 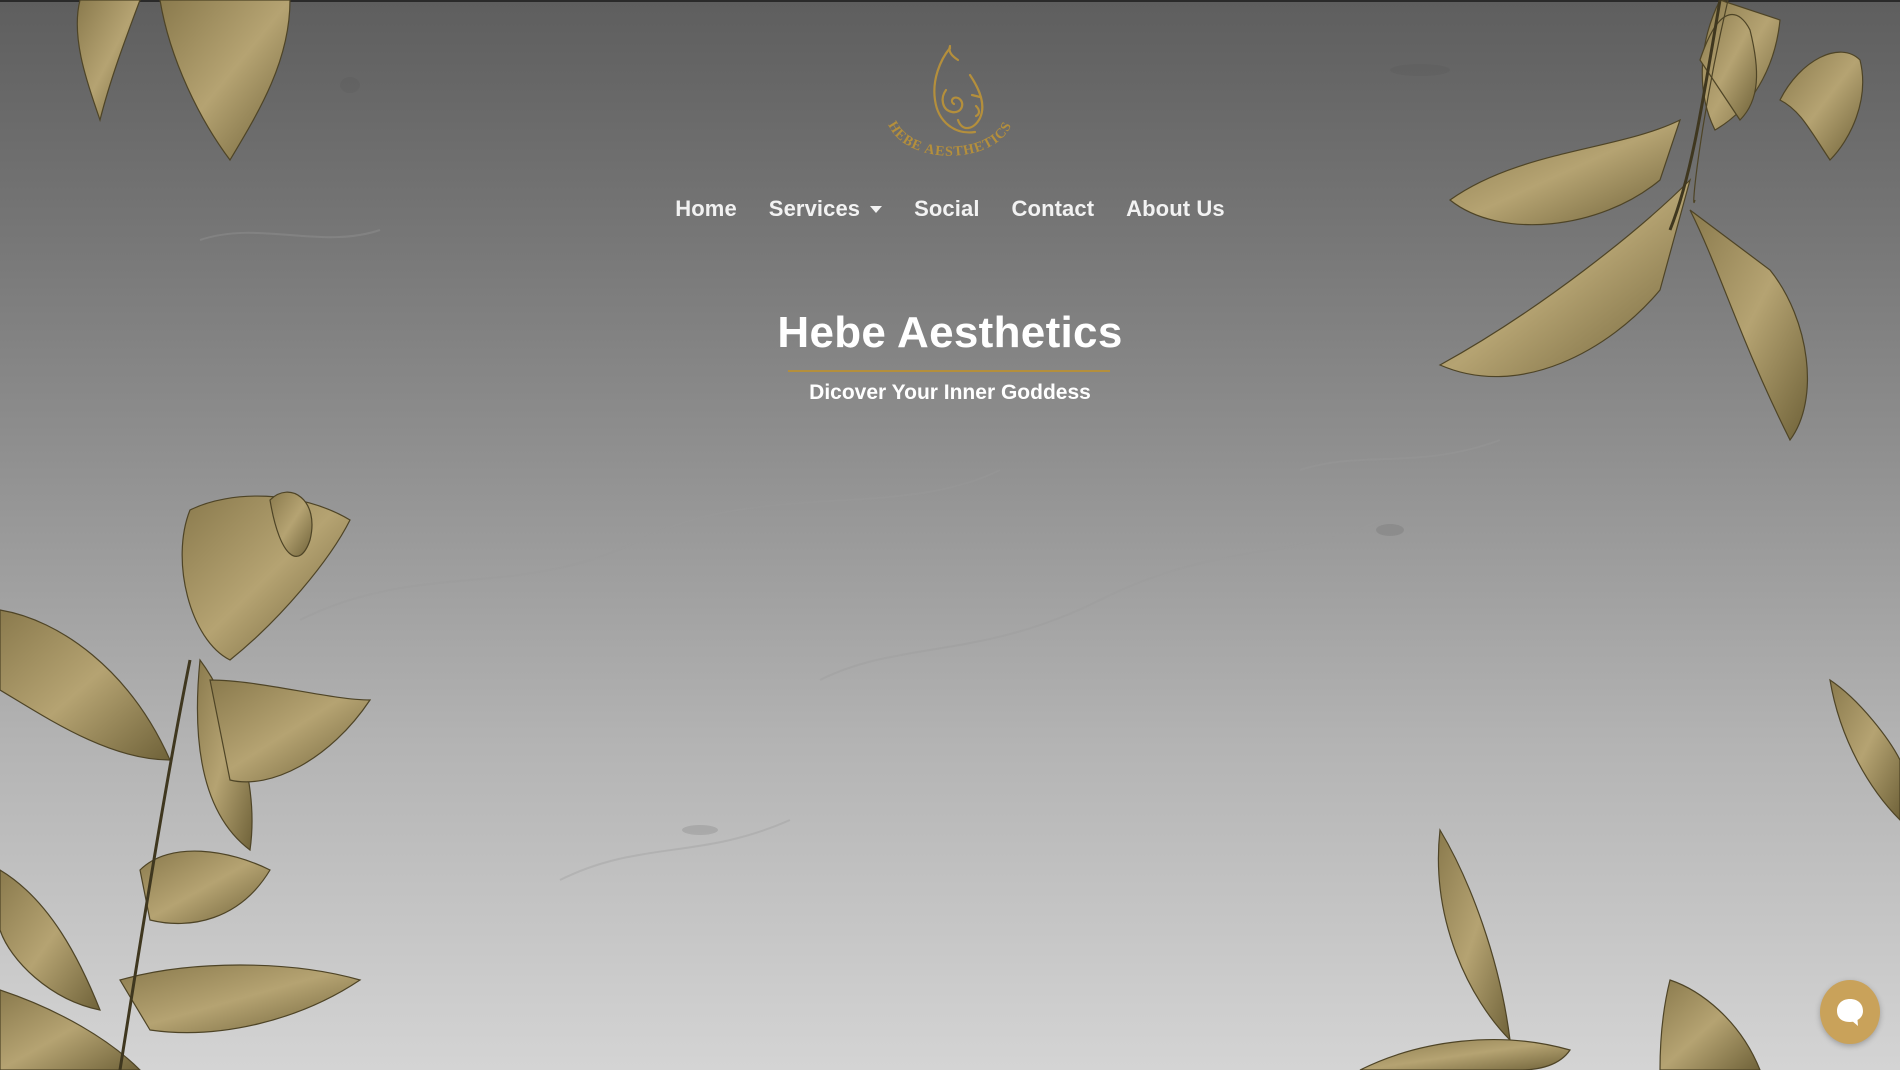 What do you see at coordinates (949, 371) in the screenshot?
I see `hero-divider` at bounding box center [949, 371].